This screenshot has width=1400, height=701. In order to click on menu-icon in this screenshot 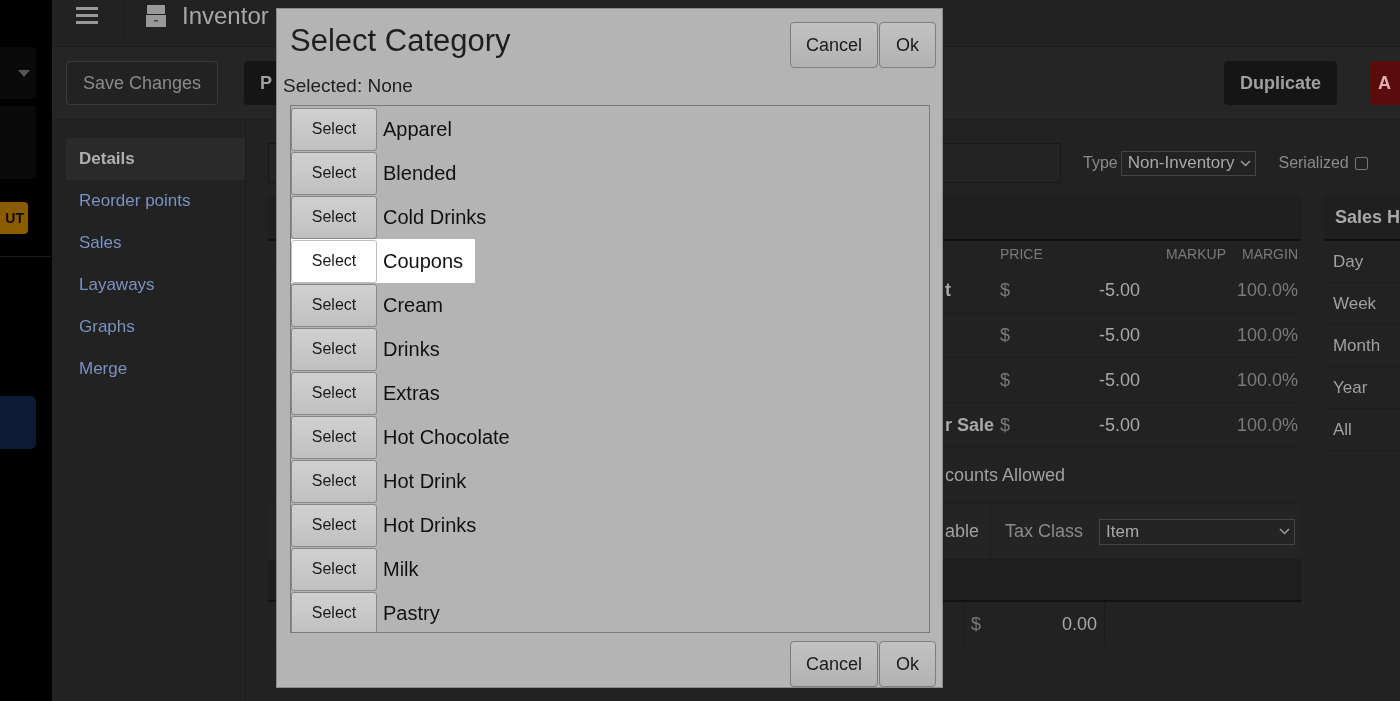, I will do `click(87, 16)`.